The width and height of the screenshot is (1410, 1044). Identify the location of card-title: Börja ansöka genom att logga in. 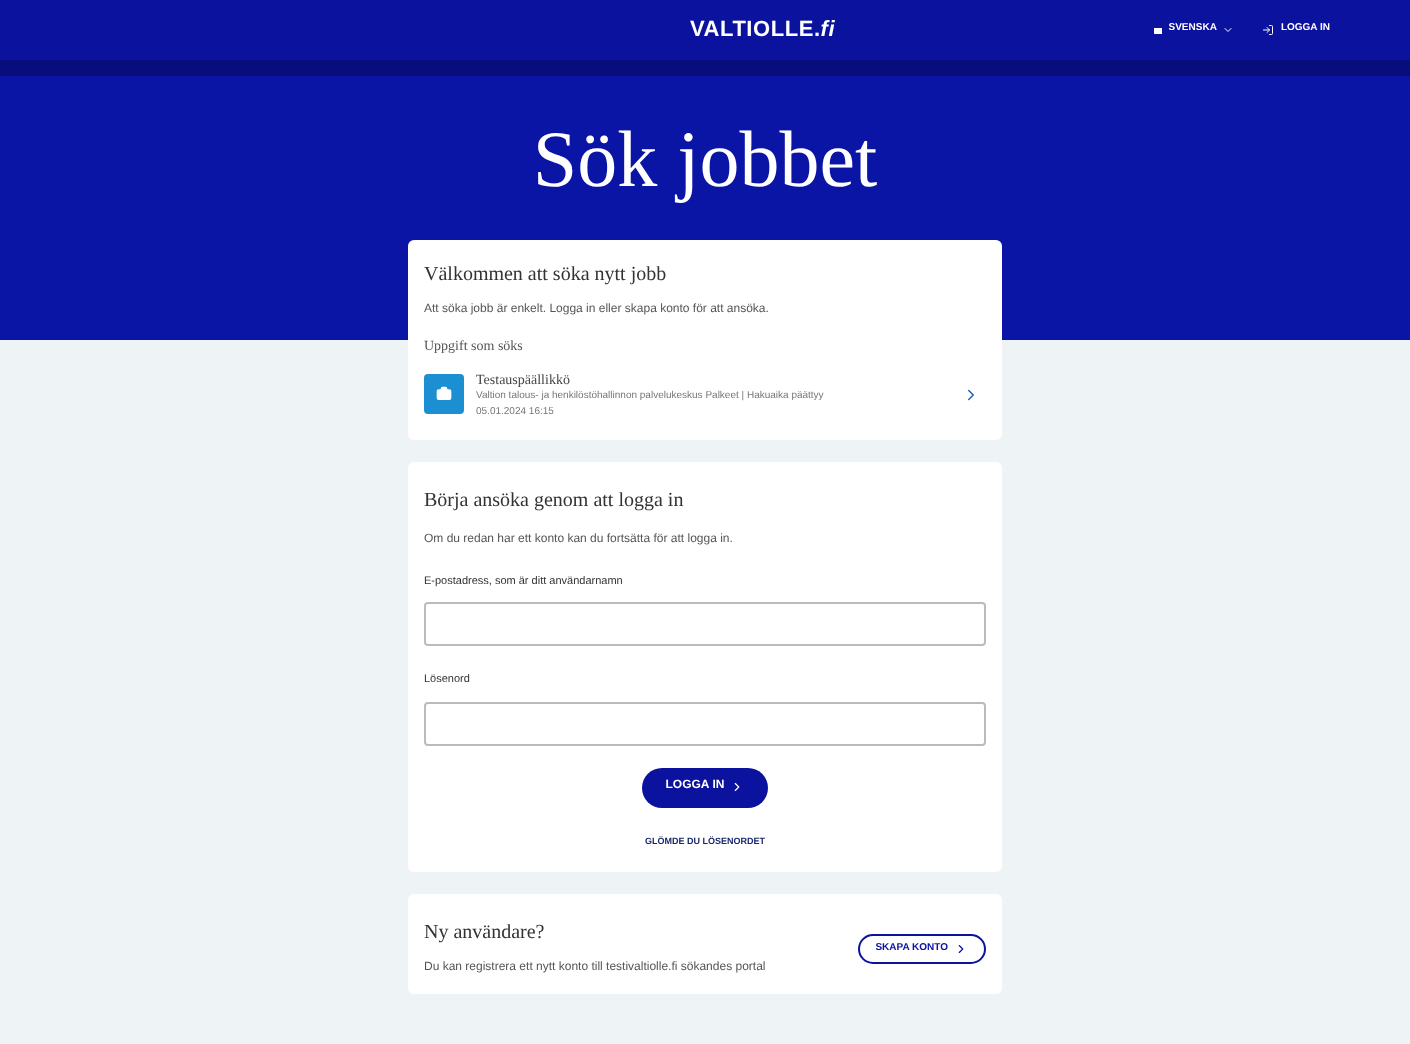
(555, 502).